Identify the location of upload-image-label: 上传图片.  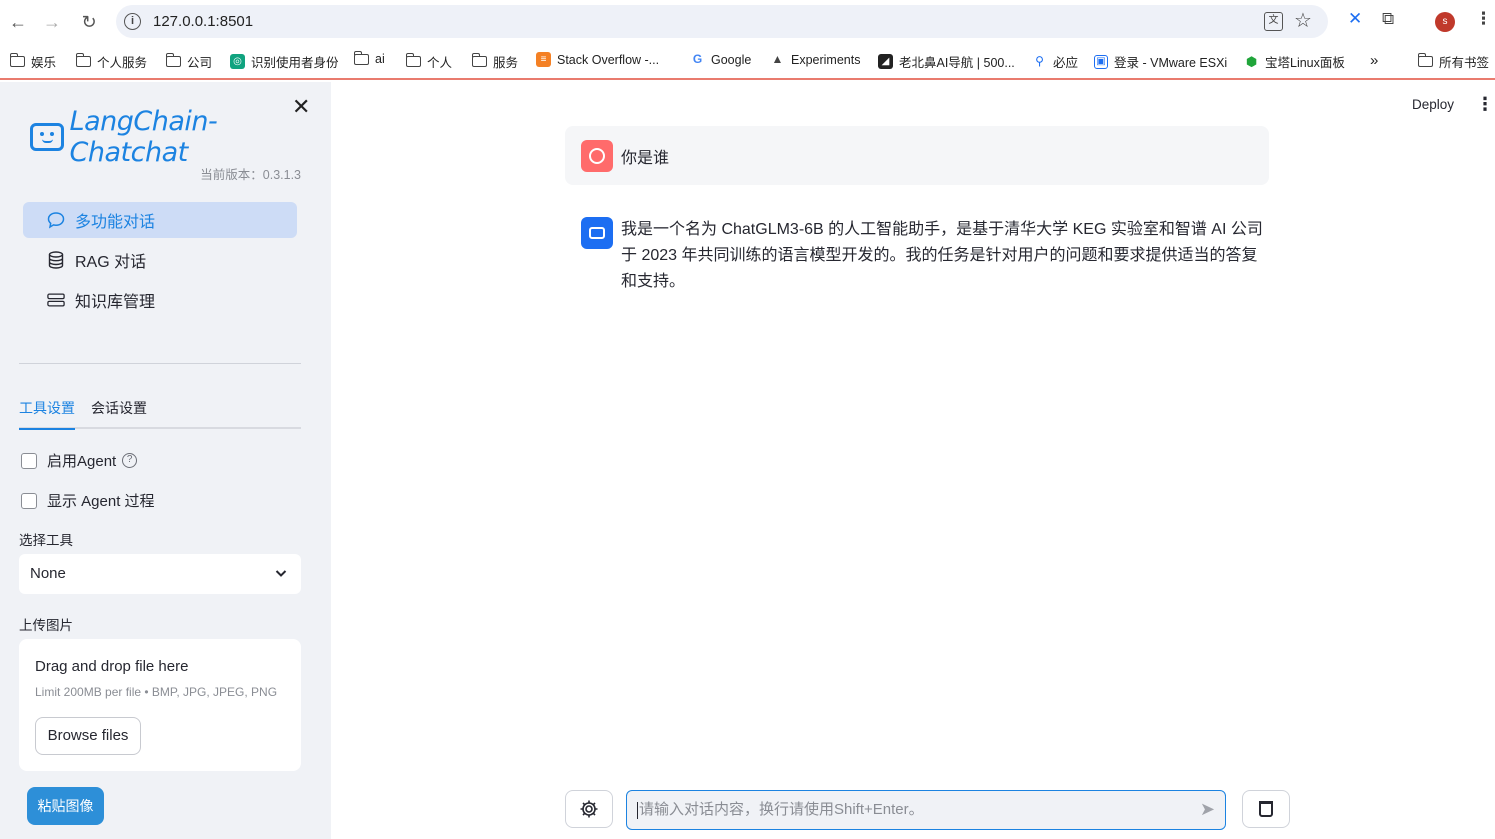
(46, 625).